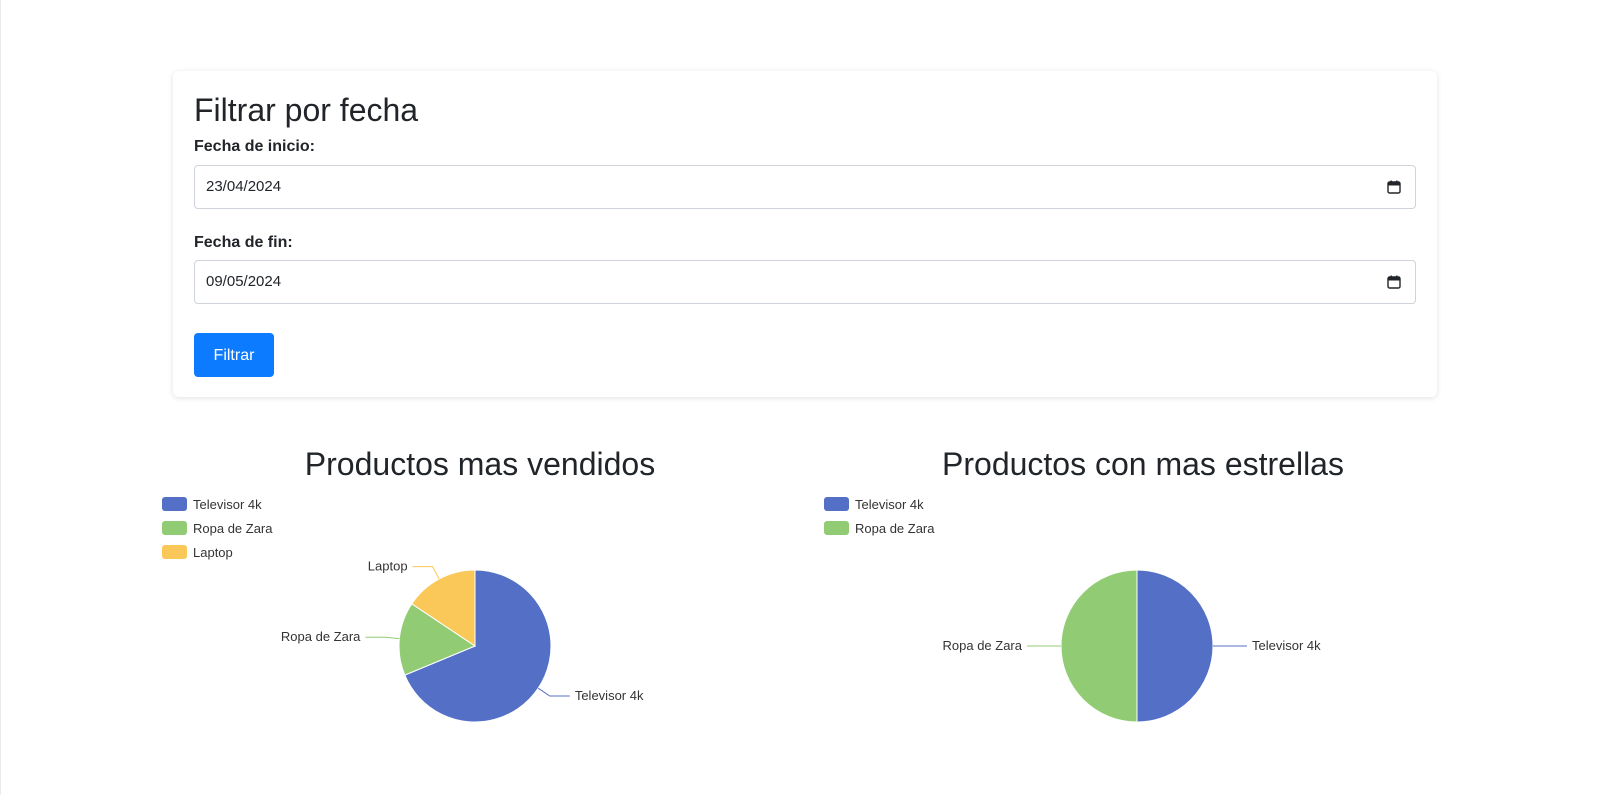 The image size is (1602, 795). What do you see at coordinates (1099, 646) in the screenshot?
I see `pie-slice-ropa-de-zara` at bounding box center [1099, 646].